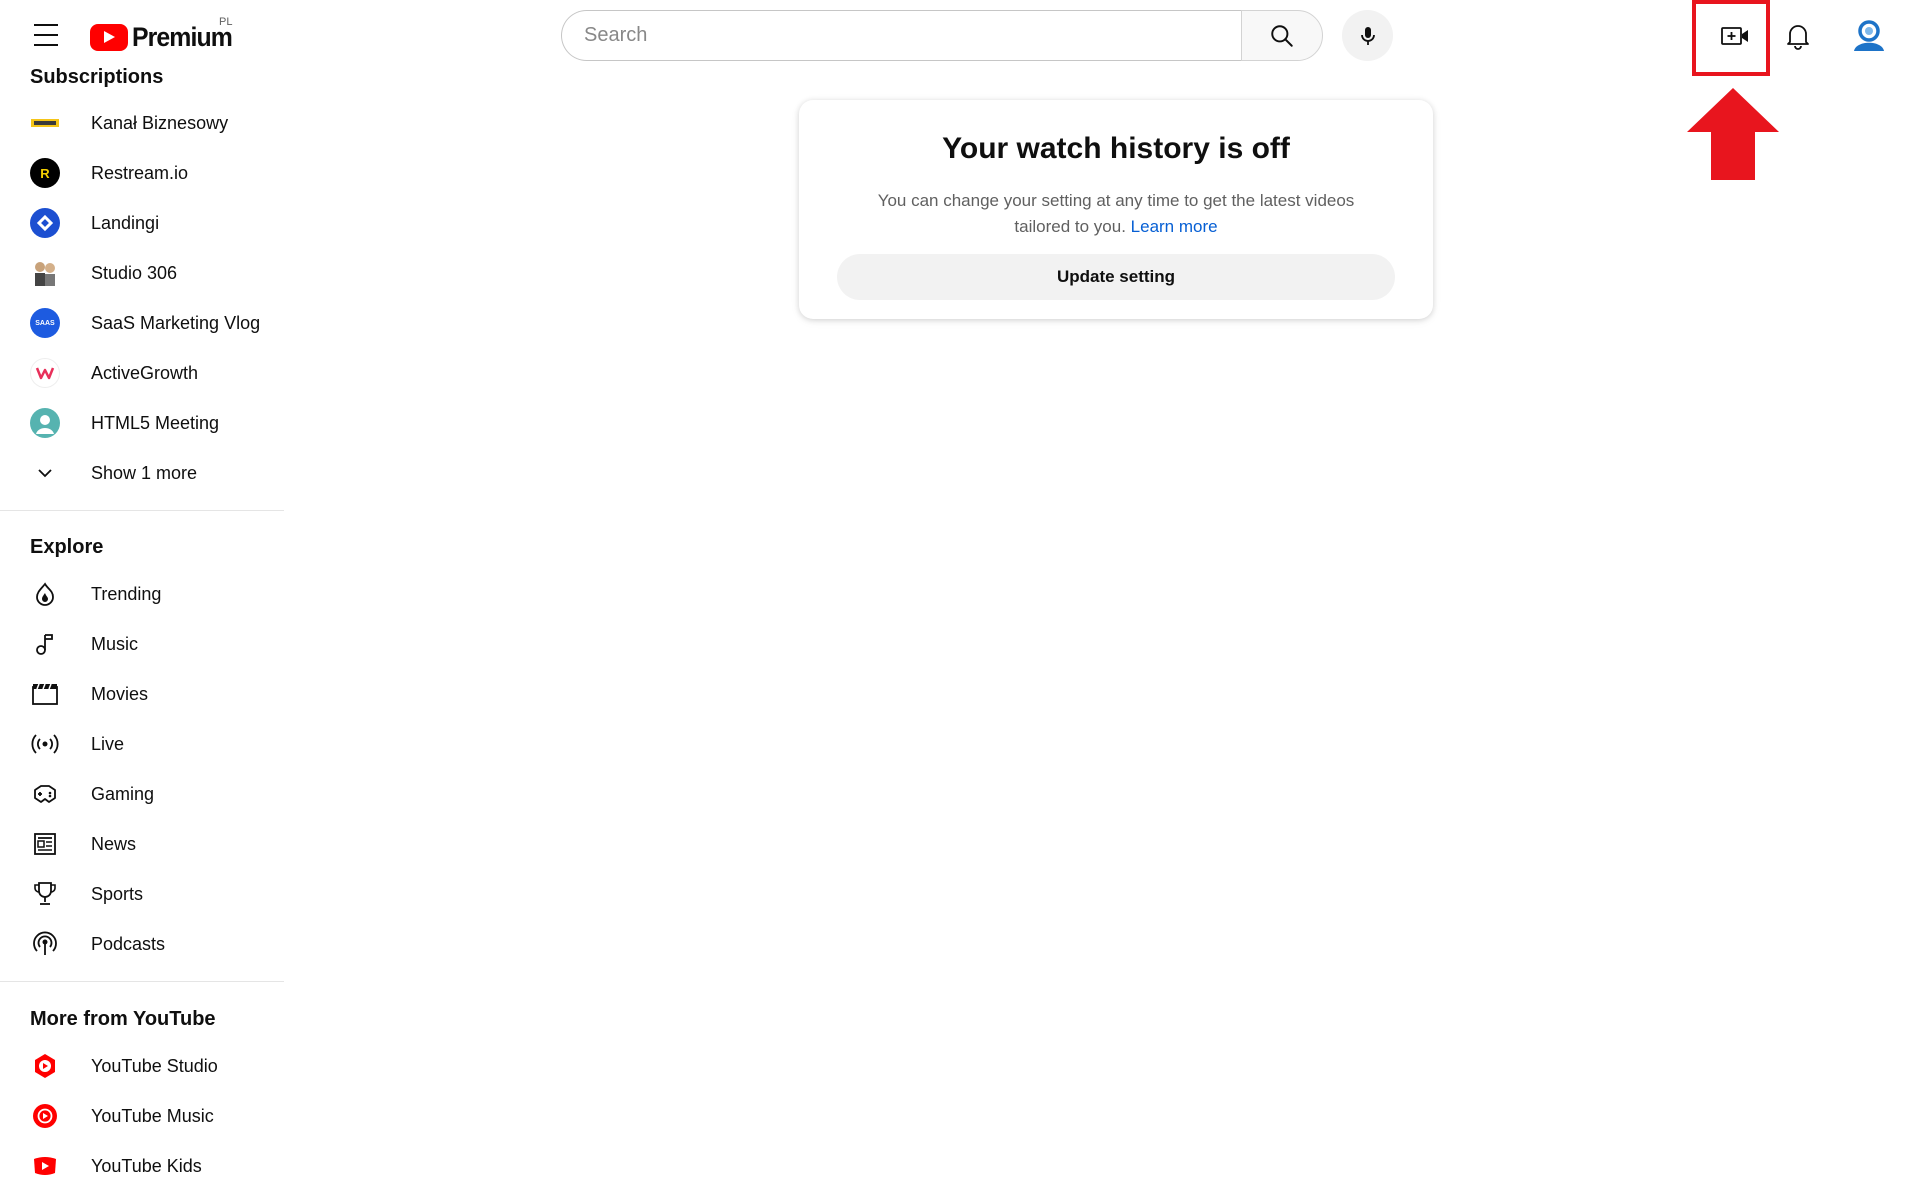  Describe the element at coordinates (142, 794) in the screenshot. I see `sidebar-item-gaming: Gaming` at that location.